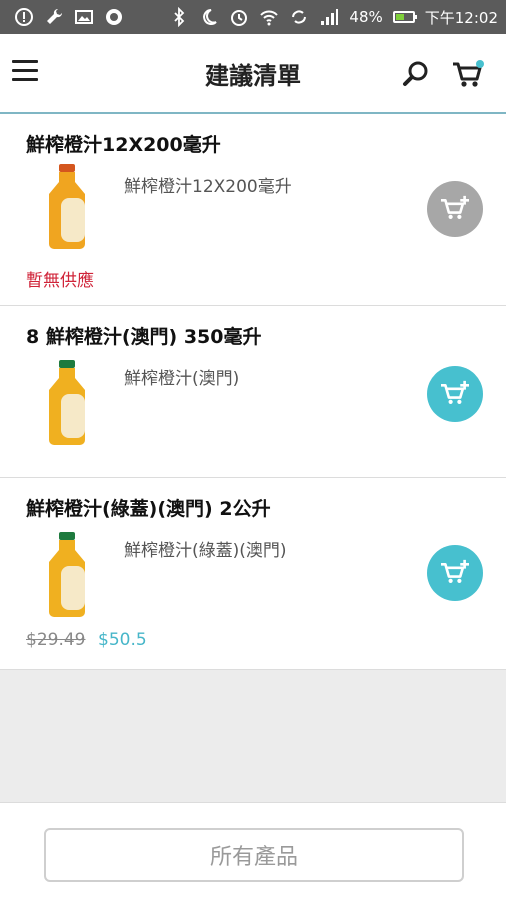  I want to click on availability-status: 暫無供應, so click(60, 281).